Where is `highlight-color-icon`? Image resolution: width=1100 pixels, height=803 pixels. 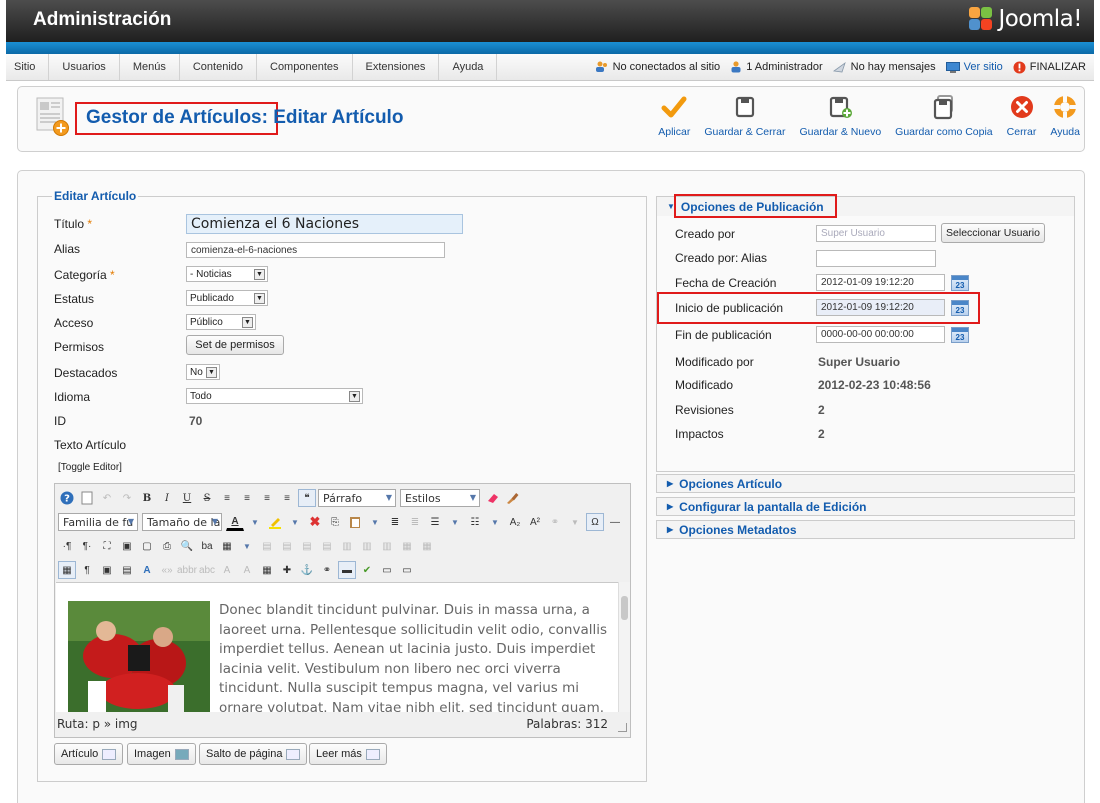
highlight-color-icon is located at coordinates (275, 522).